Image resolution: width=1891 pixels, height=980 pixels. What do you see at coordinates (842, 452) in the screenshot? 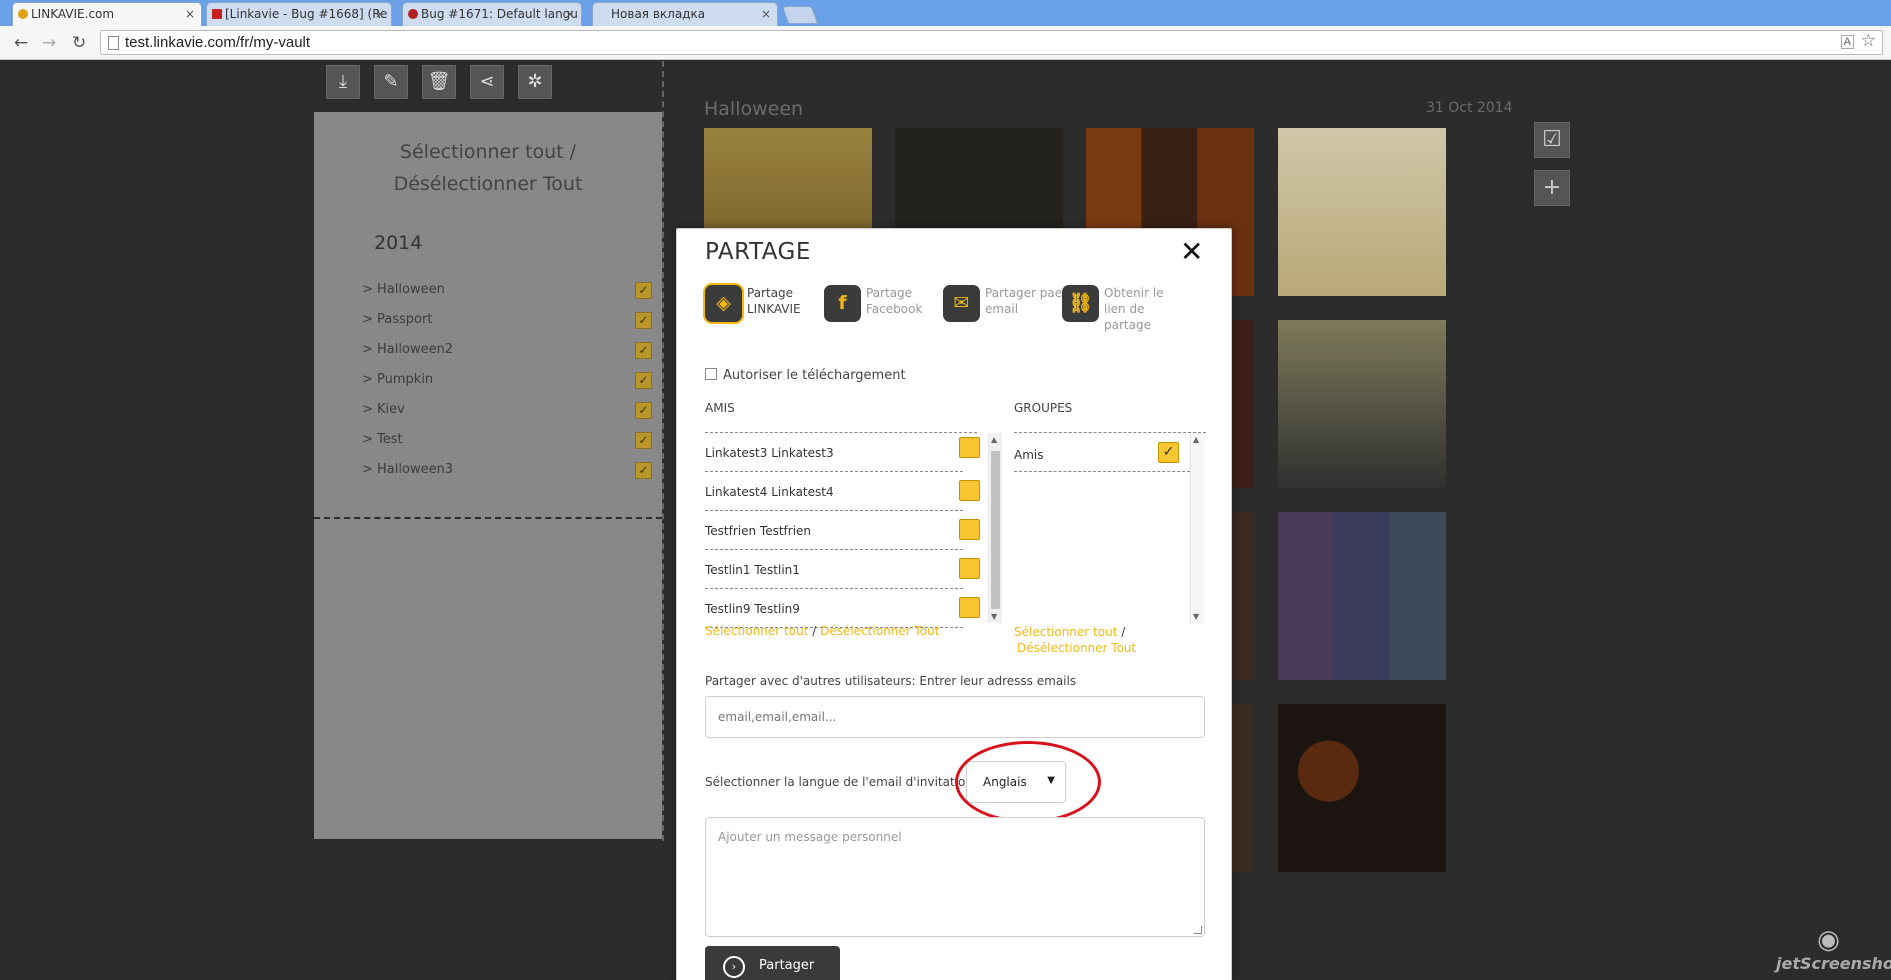
I see `friend-row: Linkatest3 Linkatest3` at bounding box center [842, 452].